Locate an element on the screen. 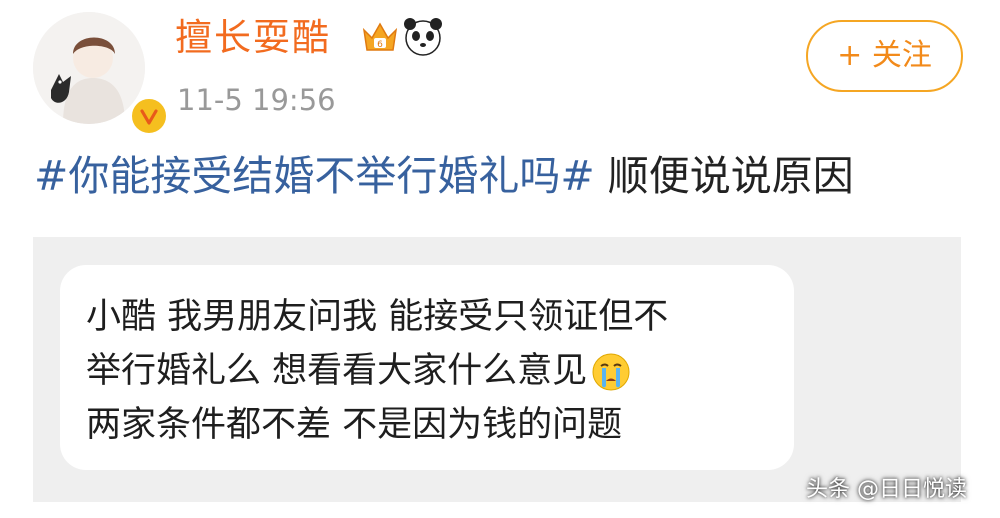 The image size is (1000, 518). verified-badge-icon is located at coordinates (149, 116).